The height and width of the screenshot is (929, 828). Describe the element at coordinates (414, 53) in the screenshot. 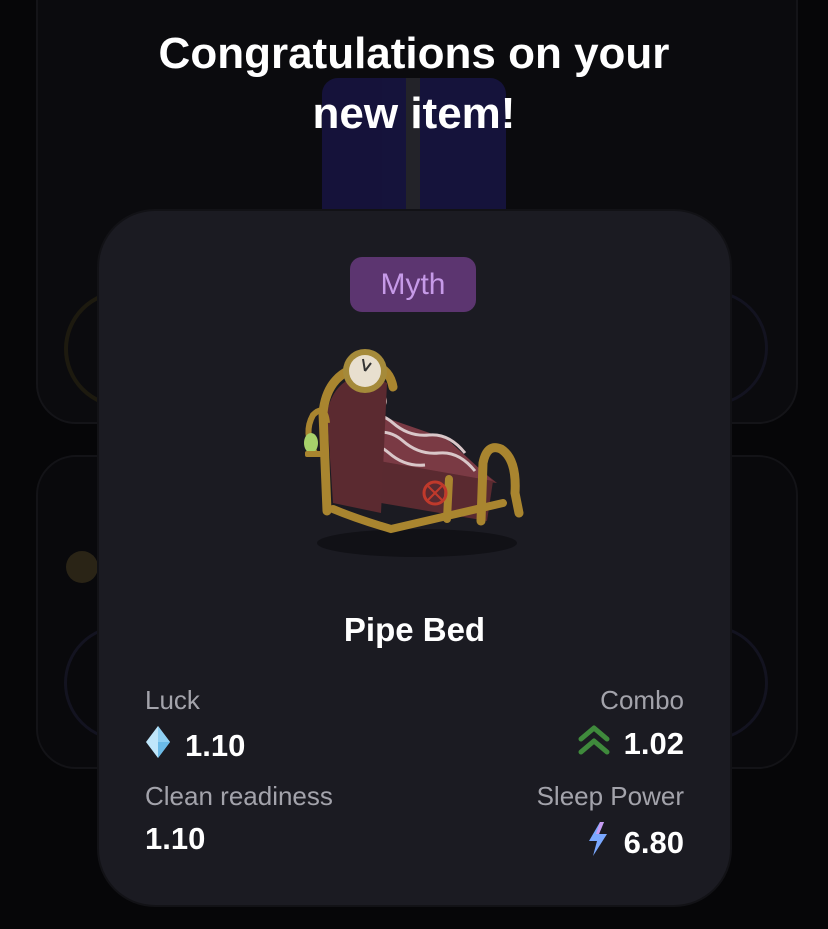

I see `title-line-1: Congratulations on your` at that location.